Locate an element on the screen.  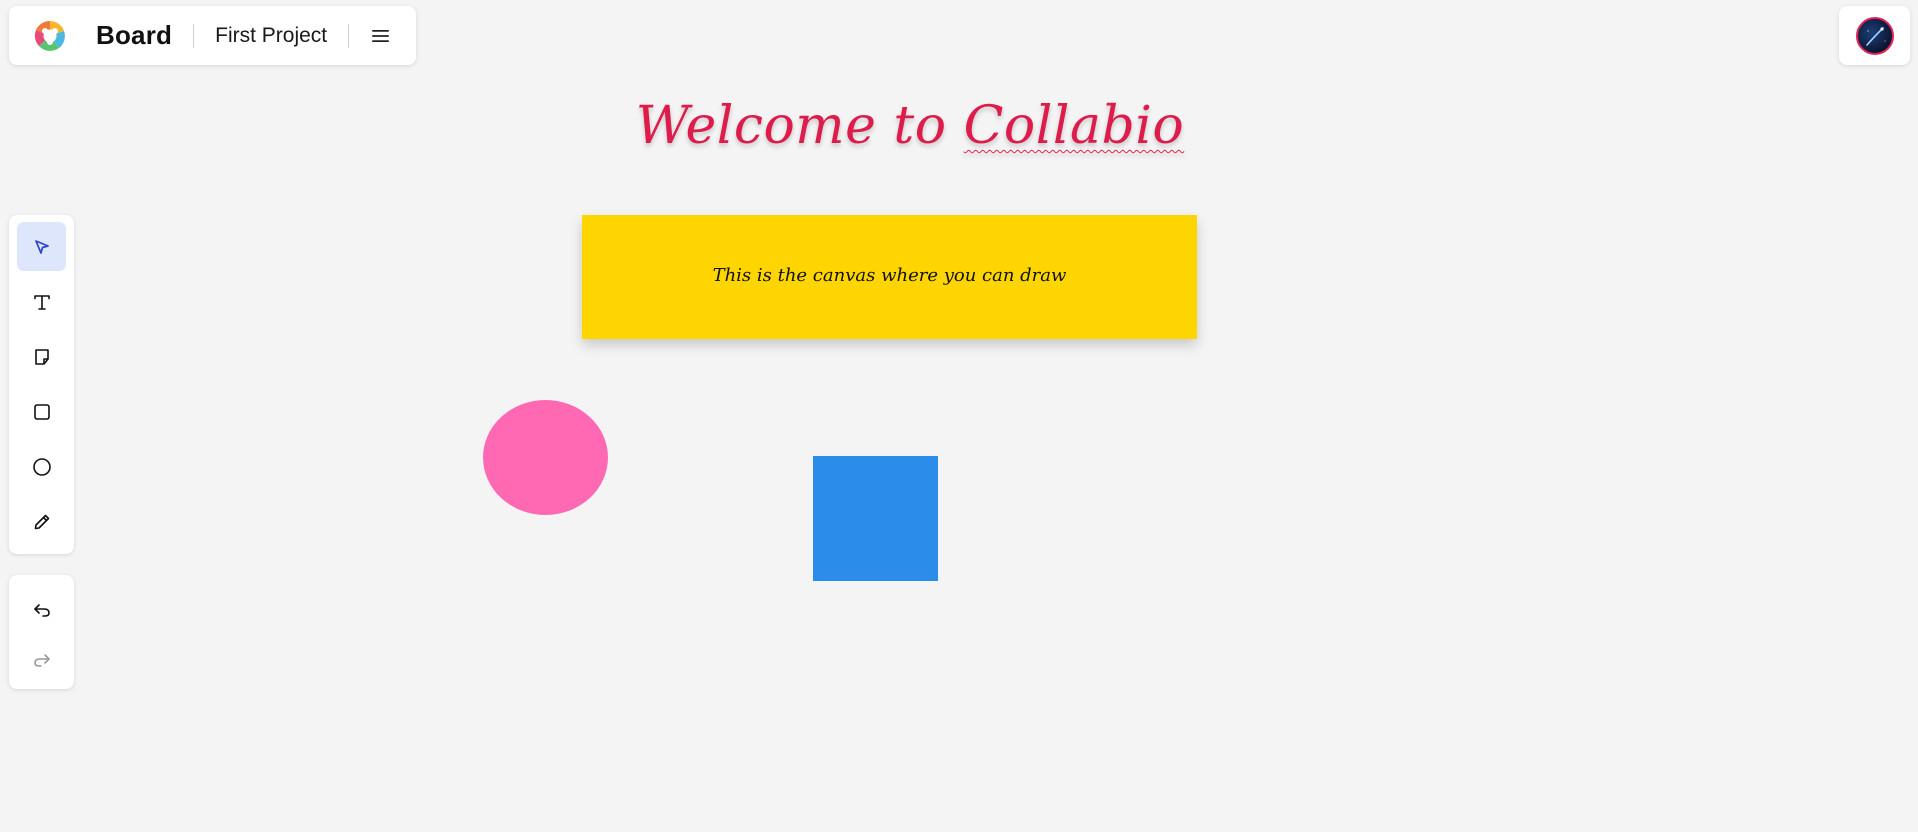
redo-button is located at coordinates (41, 660).